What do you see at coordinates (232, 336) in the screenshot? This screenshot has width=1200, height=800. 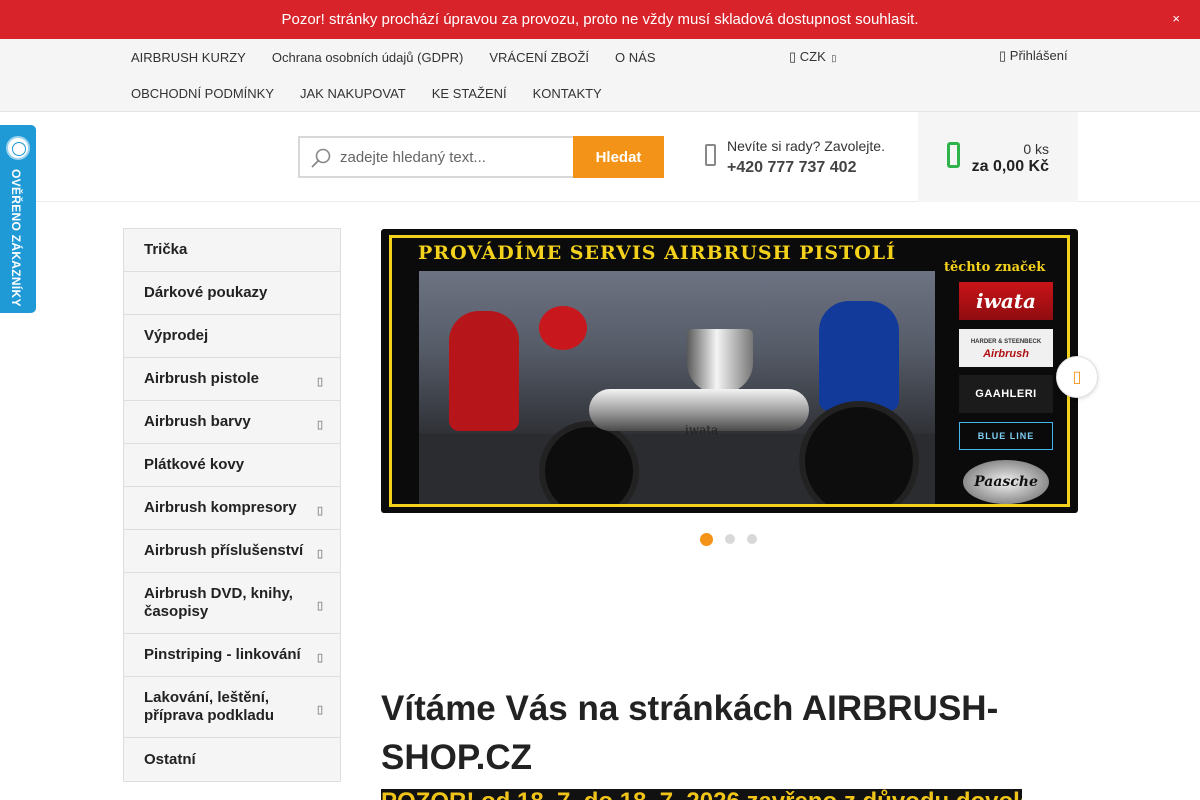 I see `category-item: Výprodej` at bounding box center [232, 336].